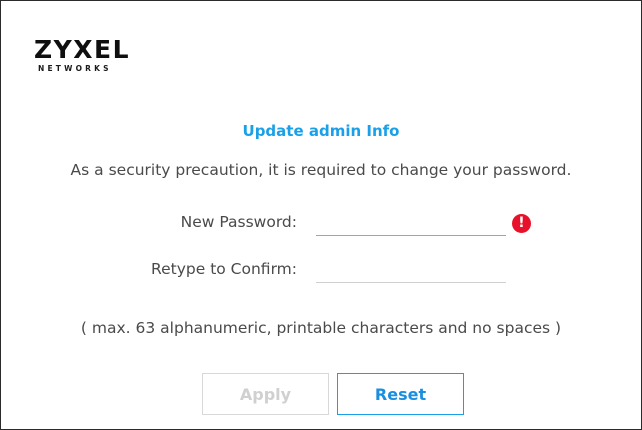 This screenshot has width=642, height=430. Describe the element at coordinates (265, 394) in the screenshot. I see `apply-button: Apply` at that location.